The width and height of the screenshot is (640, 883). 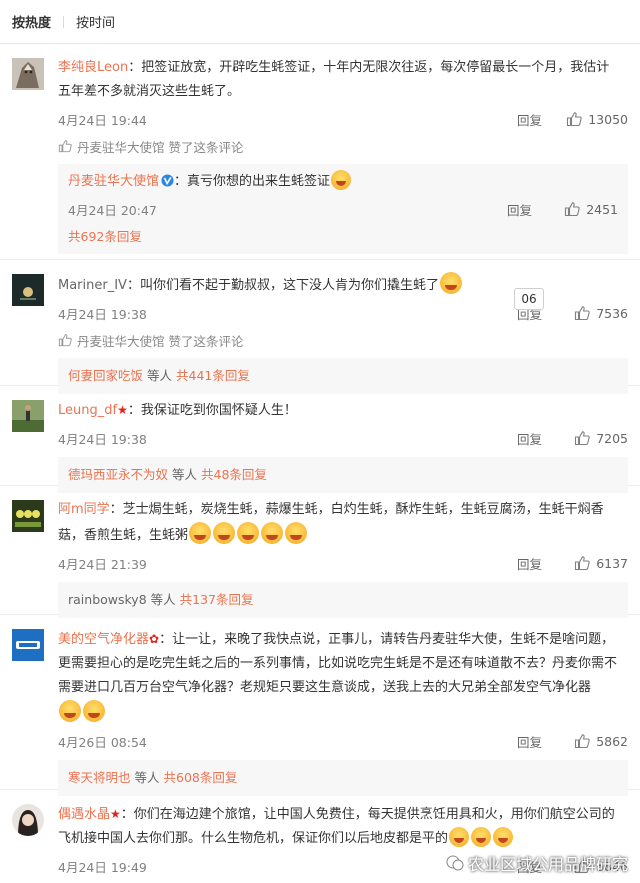 What do you see at coordinates (213, 375) in the screenshot?
I see `more-replies-link: 共441条回复` at bounding box center [213, 375].